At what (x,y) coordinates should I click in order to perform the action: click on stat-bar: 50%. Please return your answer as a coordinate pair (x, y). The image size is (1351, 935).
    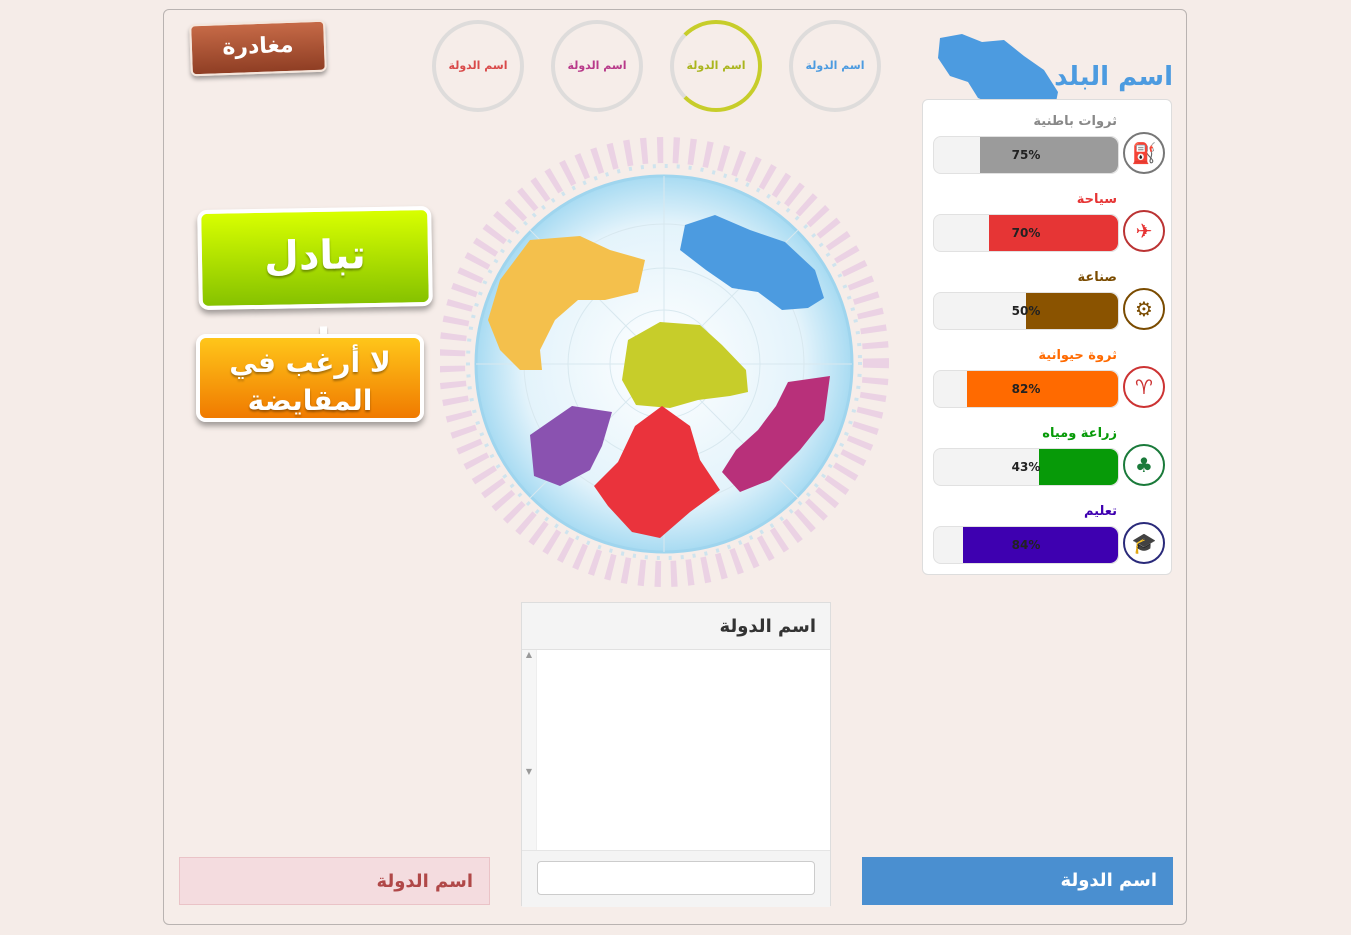
    Looking at the image, I should click on (1026, 311).